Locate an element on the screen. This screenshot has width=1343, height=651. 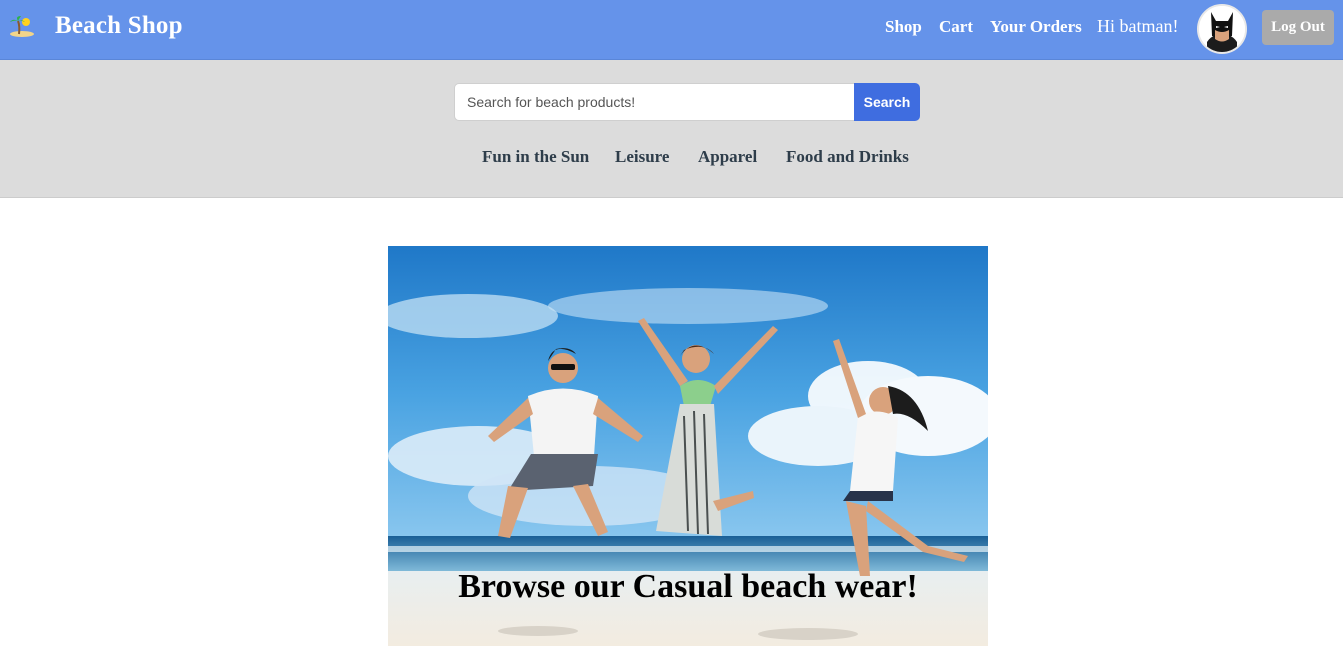
nav-orders-link: Your Orders is located at coordinates (1036, 27).